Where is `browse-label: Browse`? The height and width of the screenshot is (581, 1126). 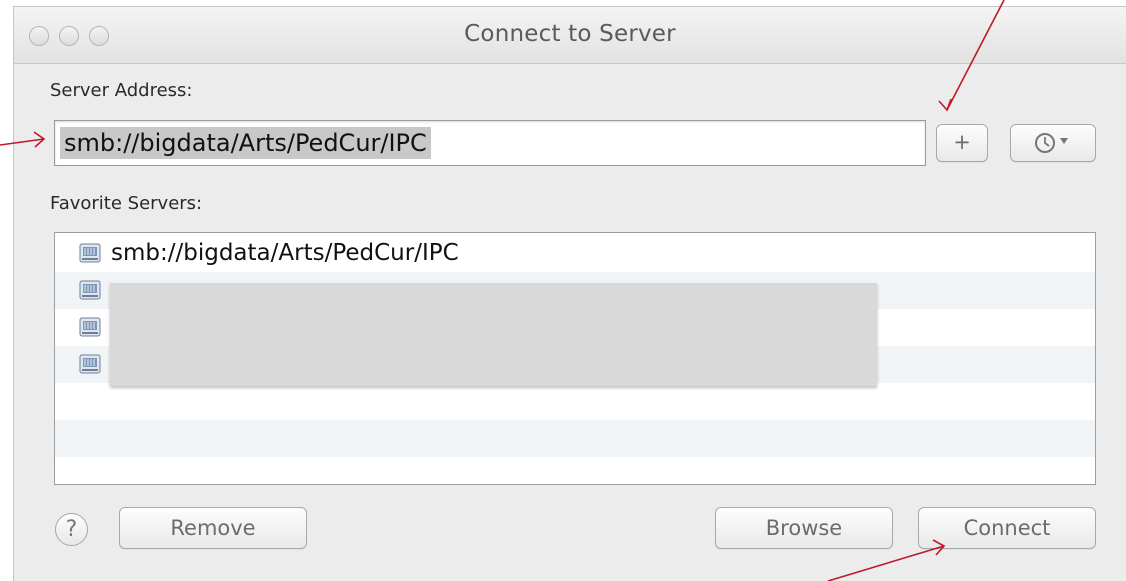
browse-label: Browse is located at coordinates (804, 528).